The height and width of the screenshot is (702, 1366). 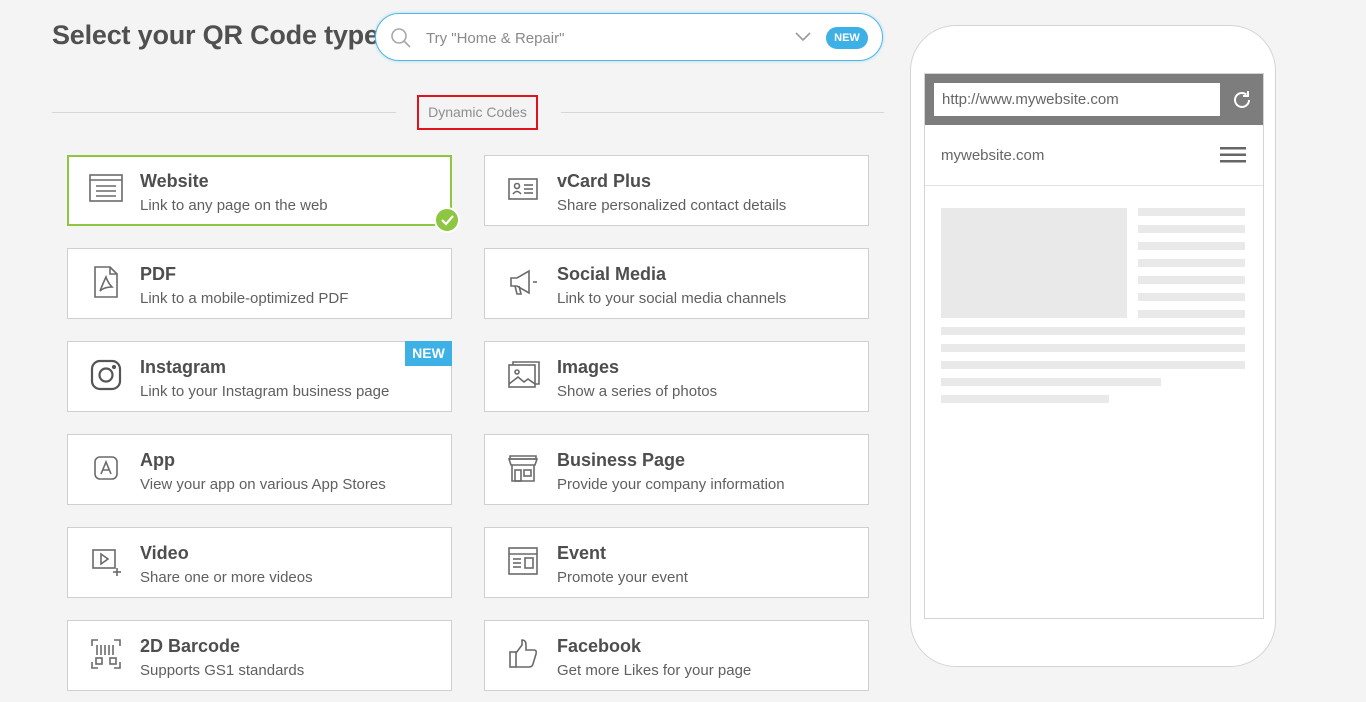 I want to click on divider-right, so click(x=722, y=112).